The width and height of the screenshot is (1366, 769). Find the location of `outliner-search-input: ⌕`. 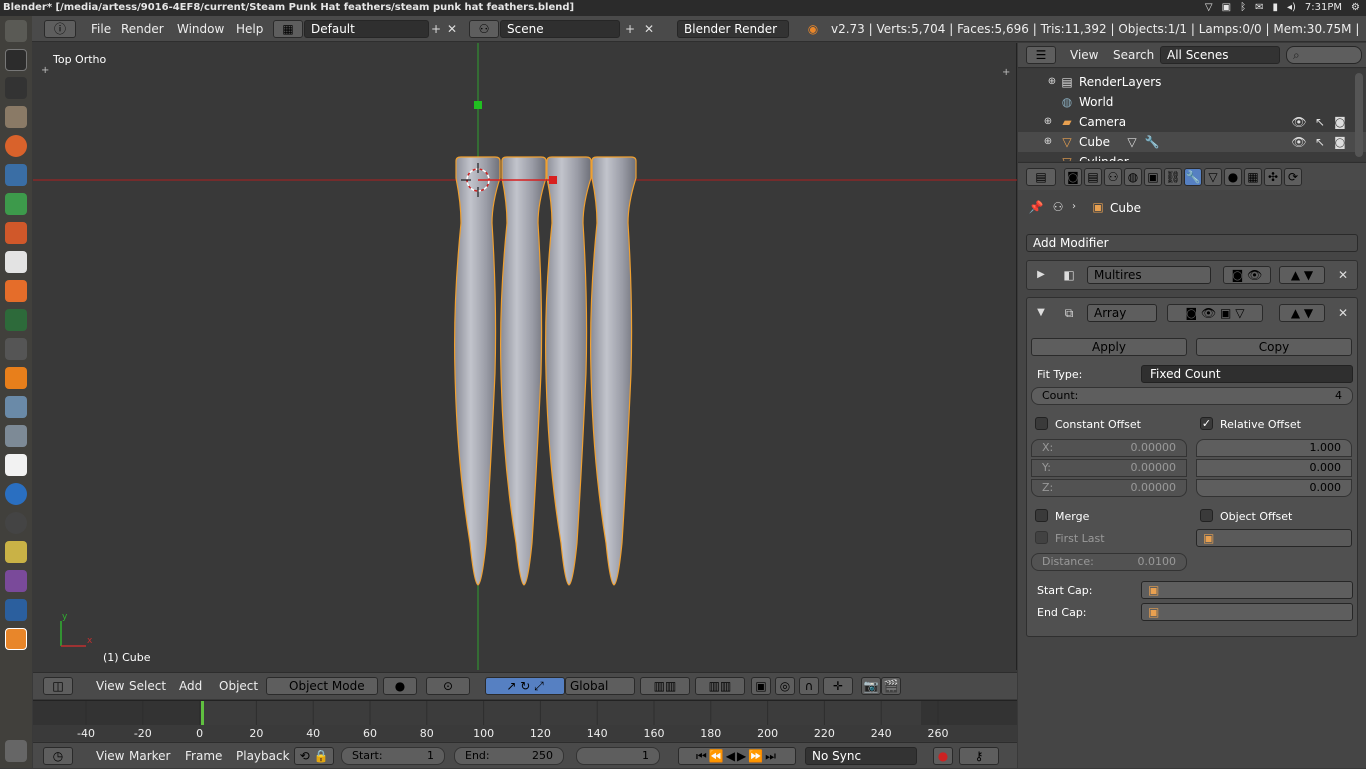

outliner-search-input: ⌕ is located at coordinates (1324, 55).